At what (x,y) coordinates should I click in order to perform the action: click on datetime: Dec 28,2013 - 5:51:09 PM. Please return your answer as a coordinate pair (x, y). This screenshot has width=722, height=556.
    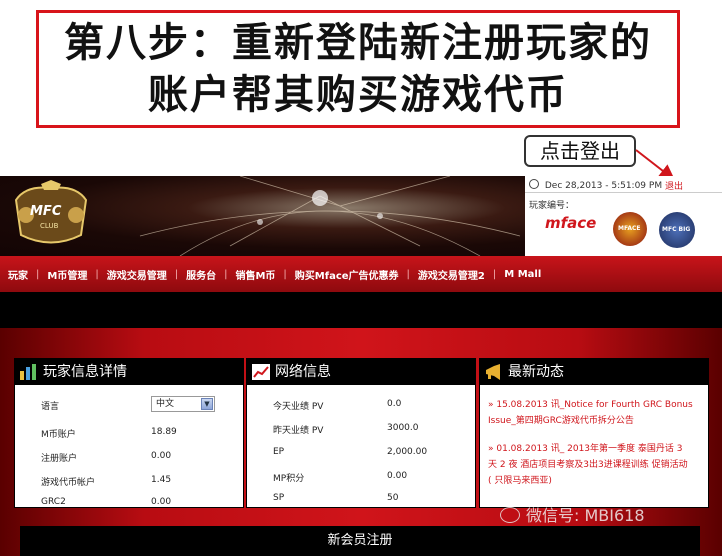
    Looking at the image, I should click on (603, 186).